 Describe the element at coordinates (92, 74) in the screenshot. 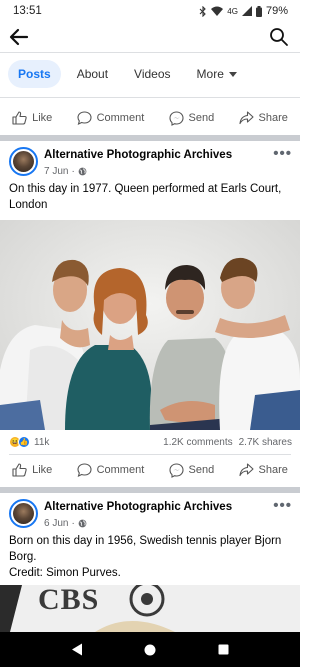

I see `tab-about: About` at that location.